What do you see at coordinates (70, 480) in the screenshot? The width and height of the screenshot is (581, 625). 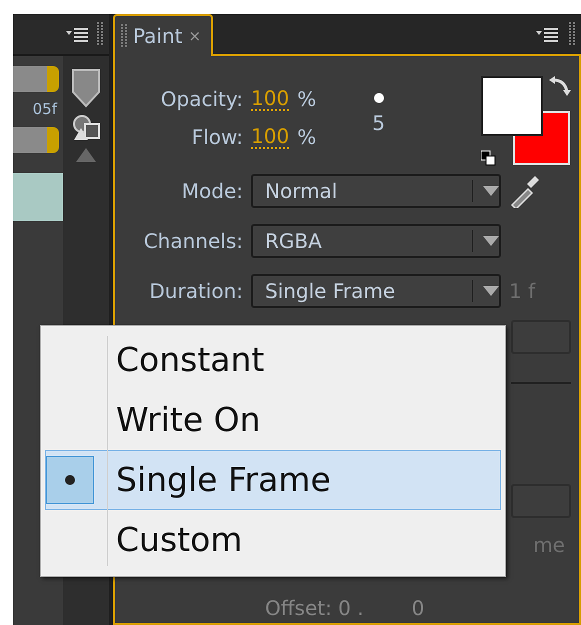 I see `bullet-icon` at bounding box center [70, 480].